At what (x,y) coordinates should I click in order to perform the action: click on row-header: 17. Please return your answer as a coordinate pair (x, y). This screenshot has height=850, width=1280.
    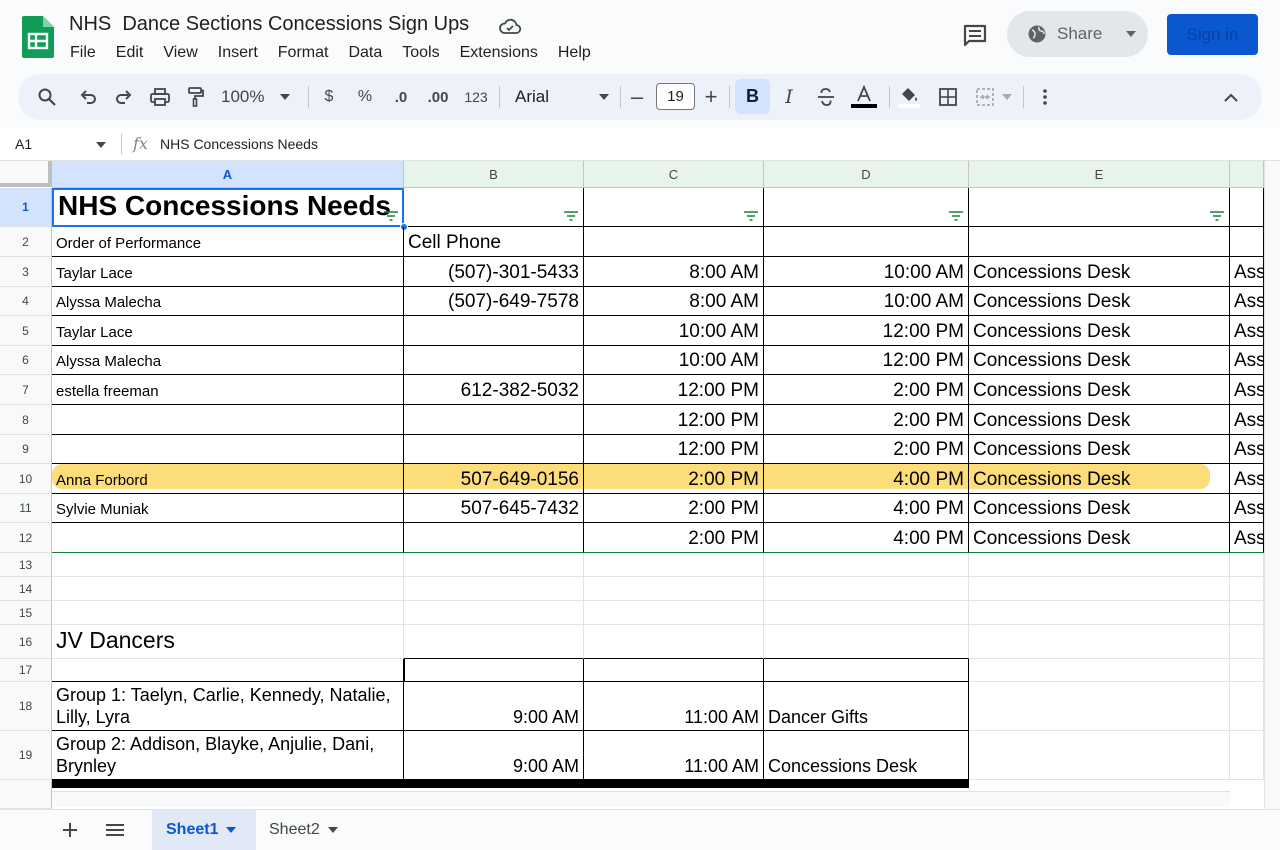
    Looking at the image, I should click on (26, 670).